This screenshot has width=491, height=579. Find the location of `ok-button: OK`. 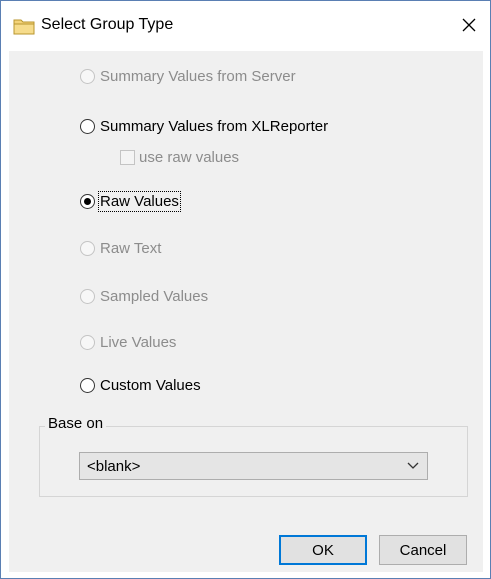

ok-button: OK is located at coordinates (323, 550).